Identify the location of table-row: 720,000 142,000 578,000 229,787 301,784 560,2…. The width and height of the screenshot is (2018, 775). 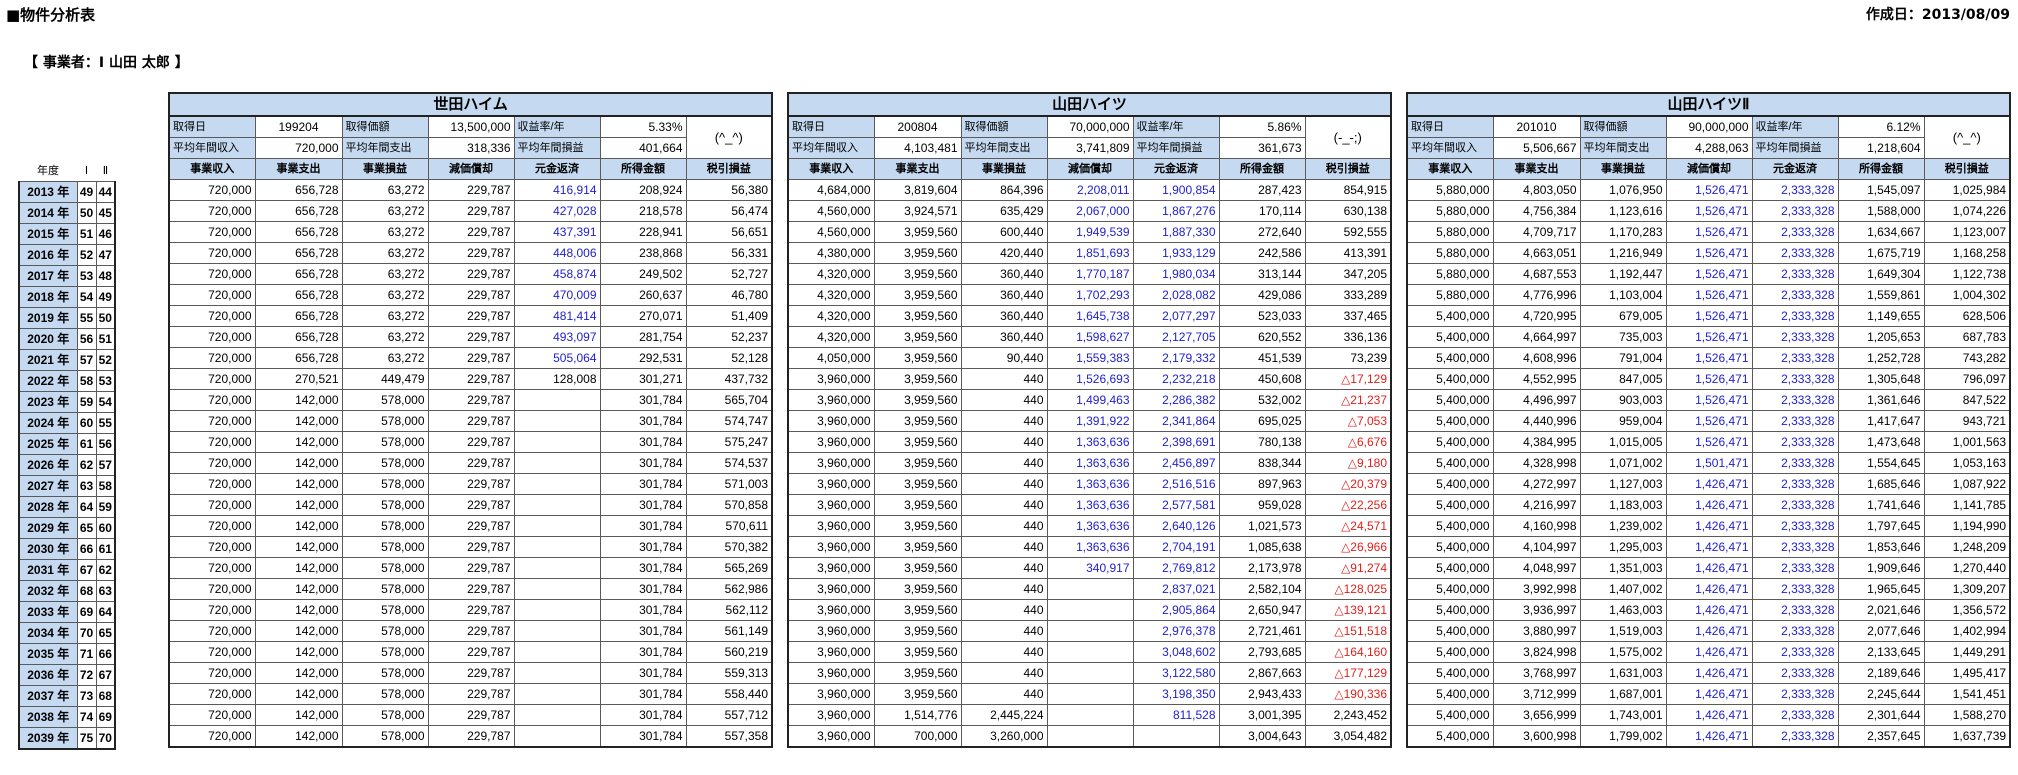
(470, 652).